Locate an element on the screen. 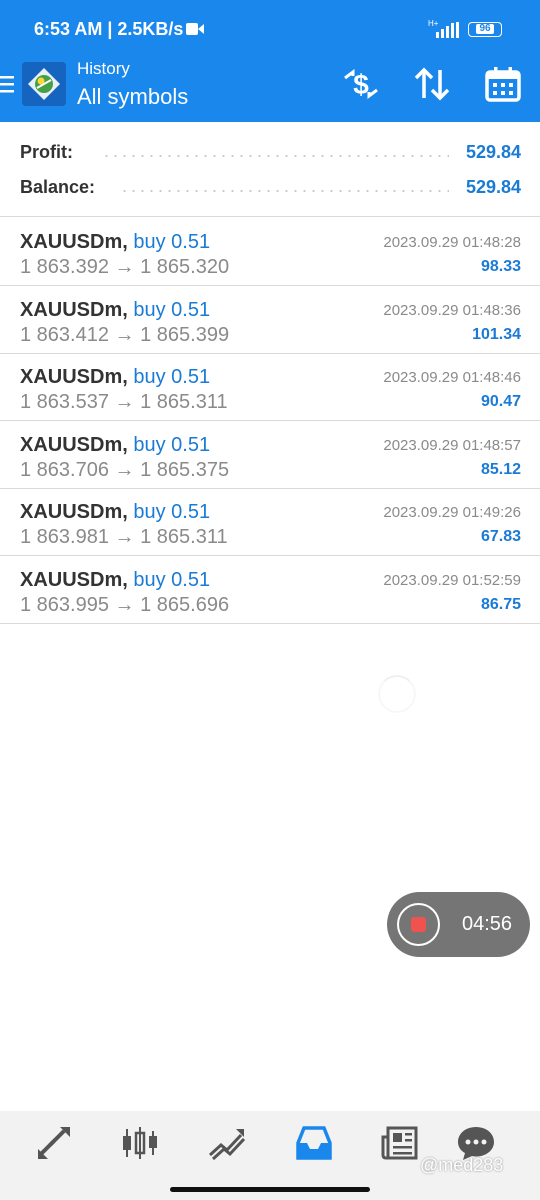 This screenshot has width=540, height=1200. deal-time: 2023.09.29 01:49:26 is located at coordinates (452, 512).